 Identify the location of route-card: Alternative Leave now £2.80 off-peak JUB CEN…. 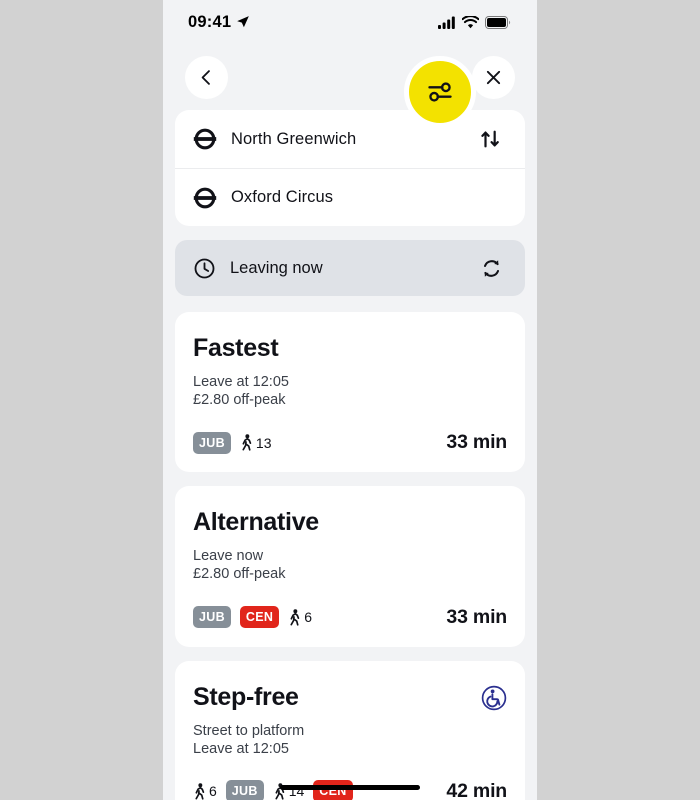
(350, 566).